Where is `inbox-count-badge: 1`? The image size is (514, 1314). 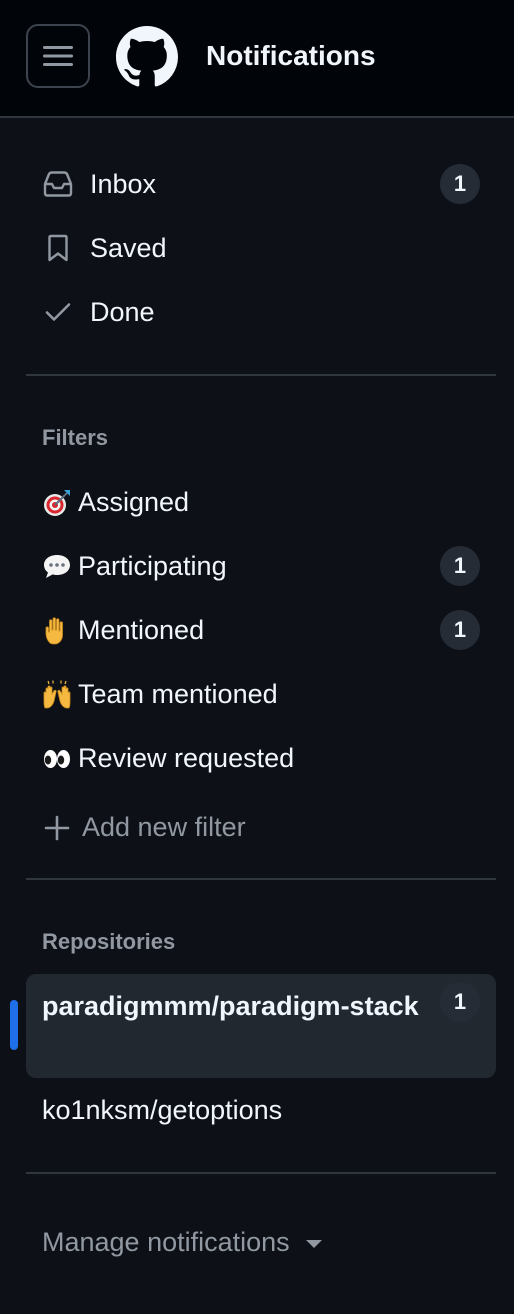
inbox-count-badge: 1 is located at coordinates (460, 184).